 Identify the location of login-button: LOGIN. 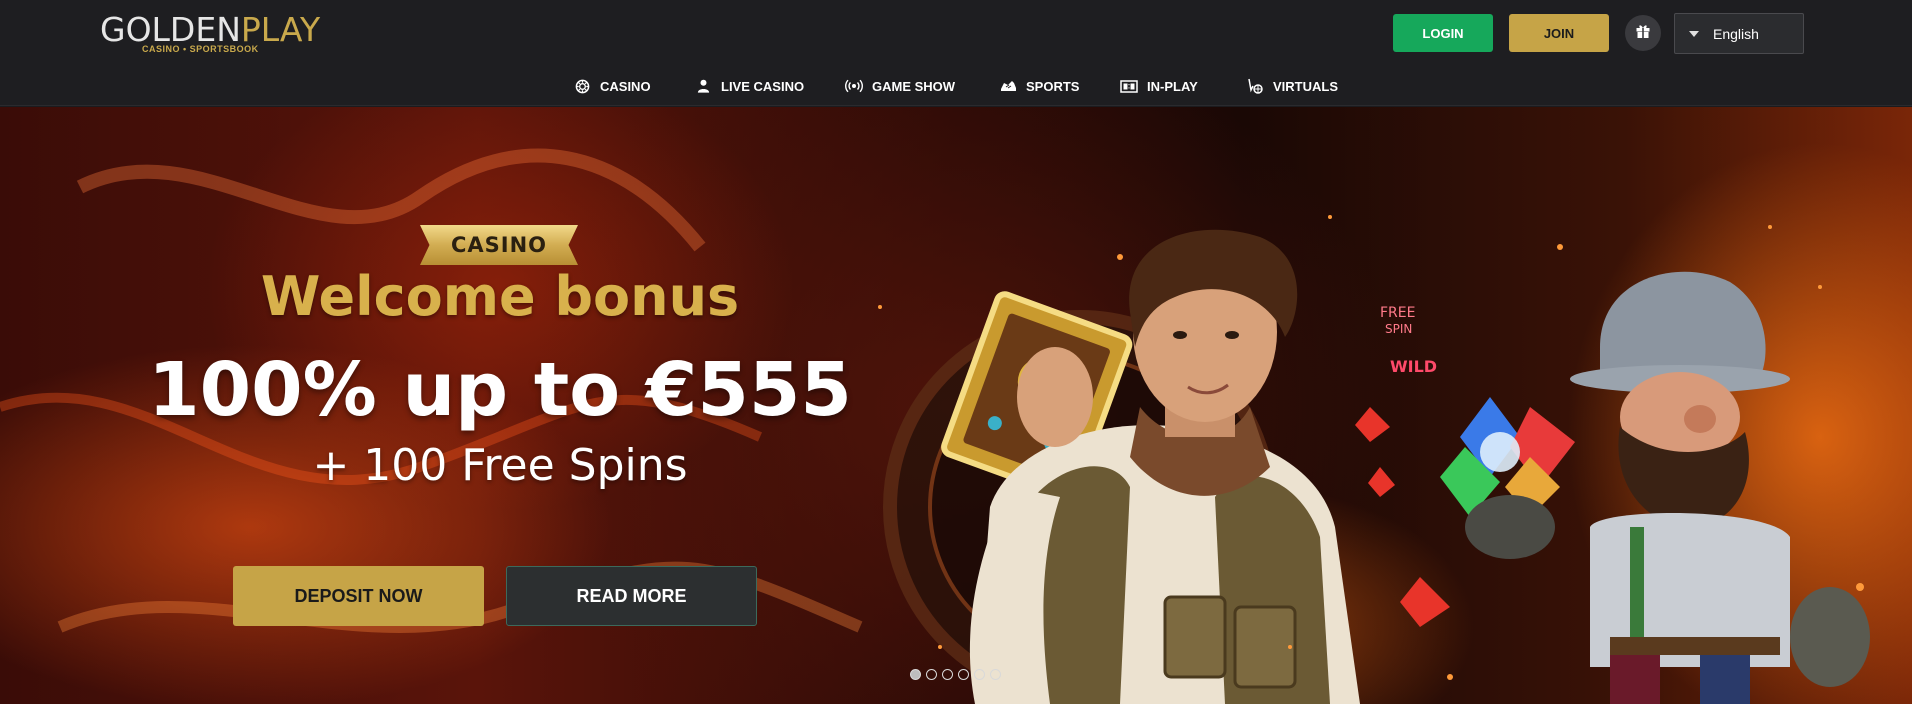
(1443, 33).